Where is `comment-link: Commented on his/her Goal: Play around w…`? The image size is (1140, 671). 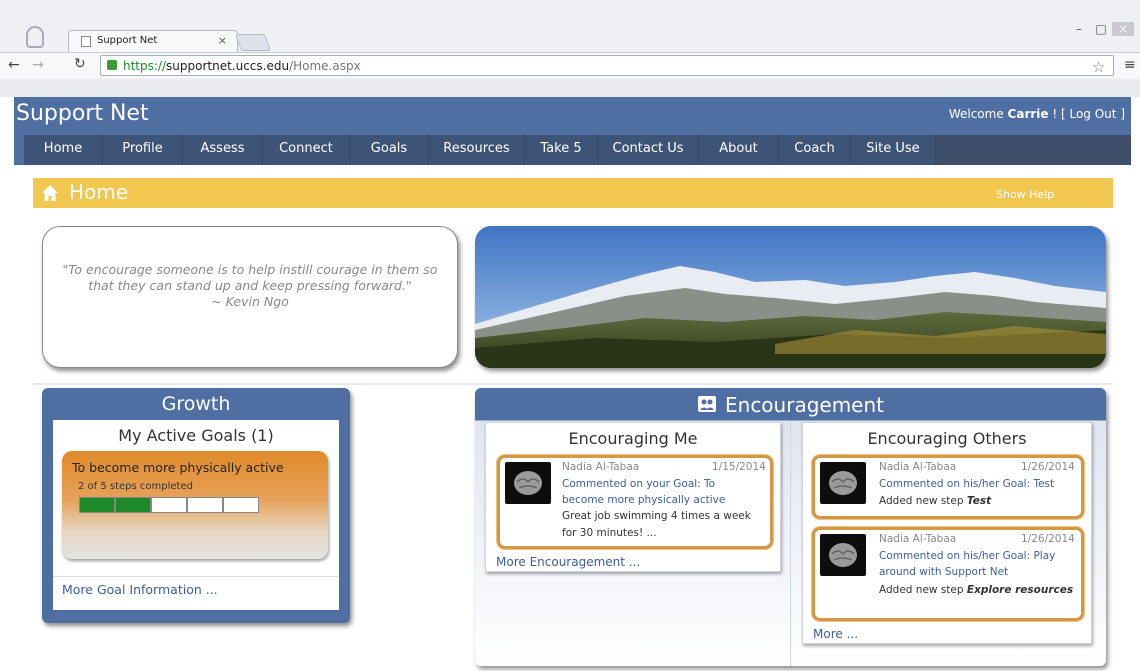
comment-link: Commented on his/her Goal: Play around w… is located at coordinates (977, 564).